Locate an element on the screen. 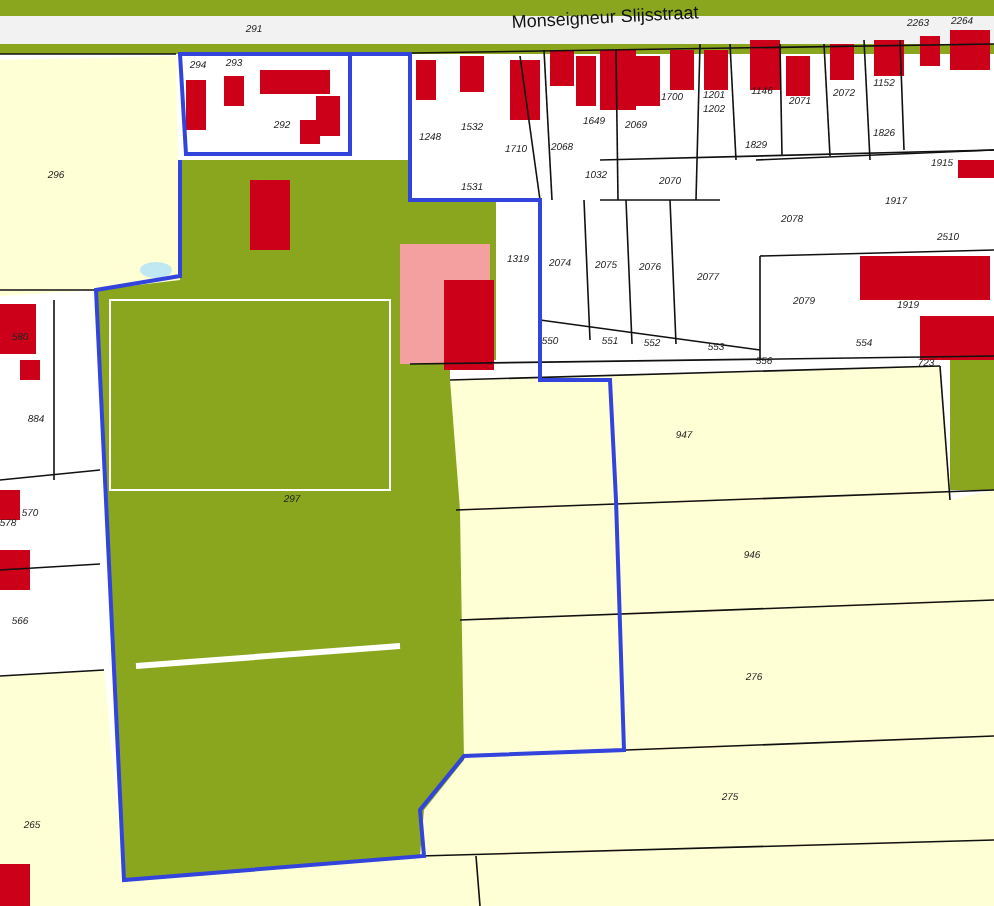 Image resolution: width=994 pixels, height=906 pixels. street-name: Monseigneur Slijsstraat is located at coordinates (605, 17).